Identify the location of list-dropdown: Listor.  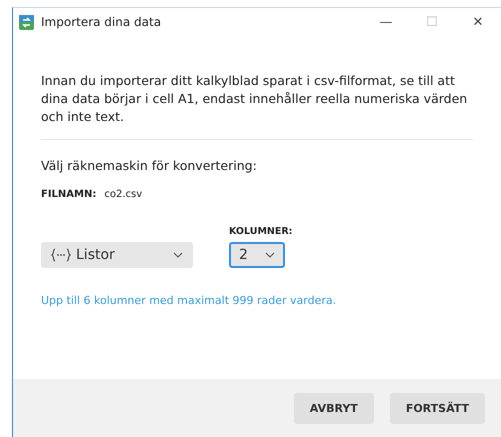
(117, 255).